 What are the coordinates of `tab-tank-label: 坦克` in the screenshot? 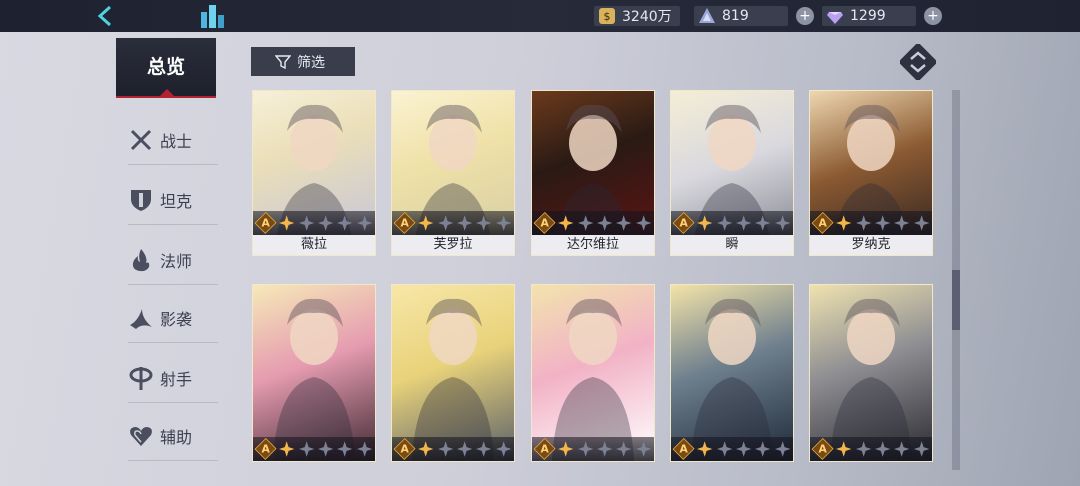 It's located at (176, 201).